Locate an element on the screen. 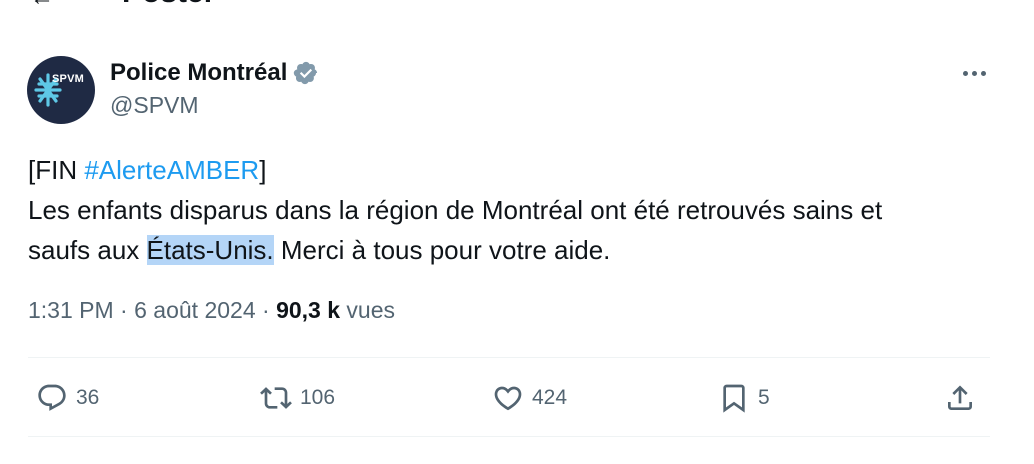 The width and height of the screenshot is (1034, 464). like-button: 424 is located at coordinates (529, 398).